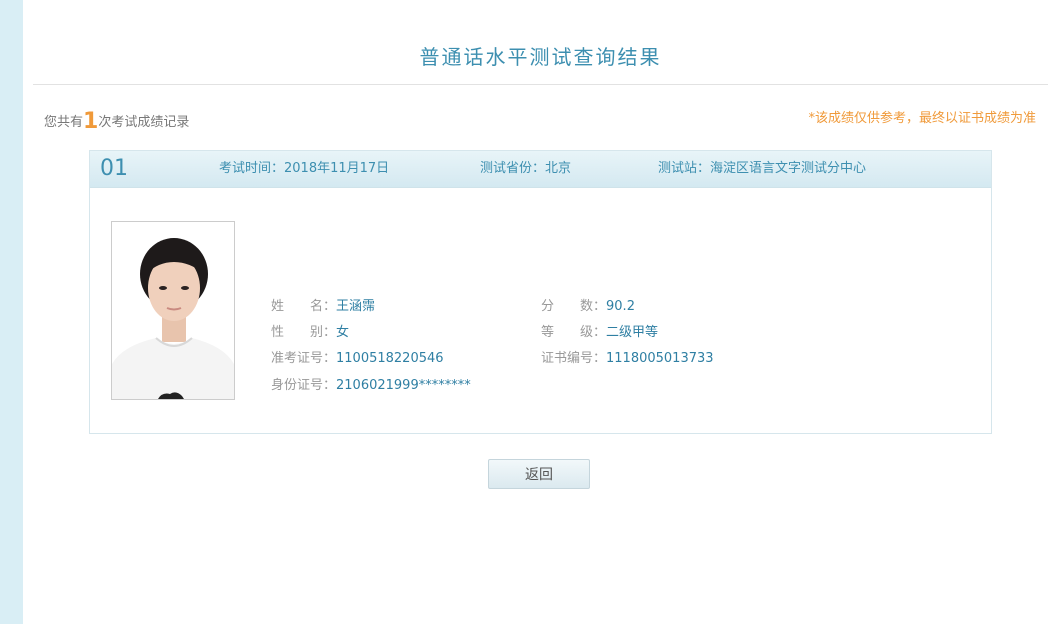  I want to click on title-divider, so click(540, 84).